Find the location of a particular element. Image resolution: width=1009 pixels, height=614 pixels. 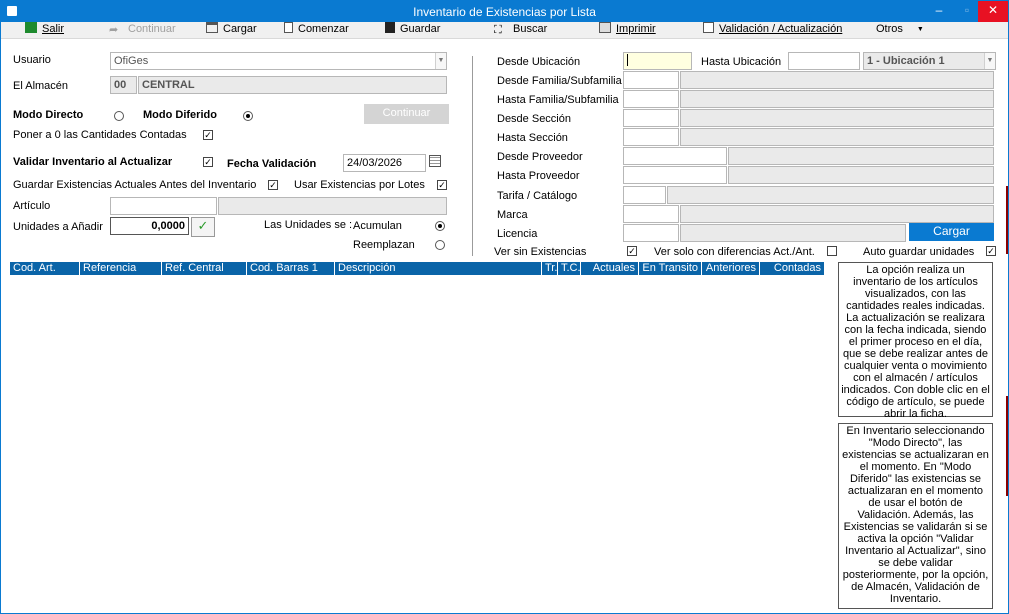

column-header: Anteriores is located at coordinates (730, 268).